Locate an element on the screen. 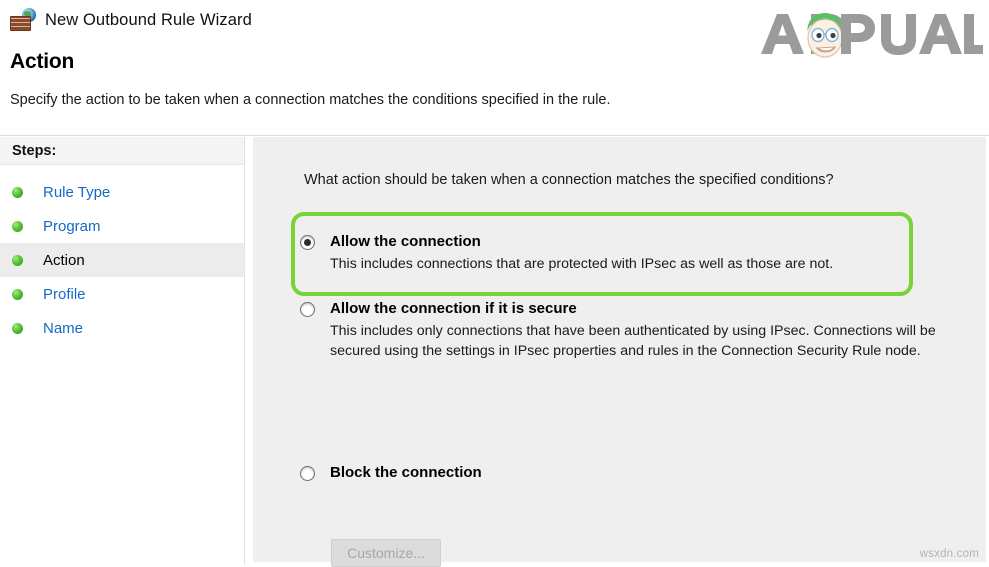 This screenshot has width=989, height=567. option-label: Allow the connection is located at coordinates (405, 241).